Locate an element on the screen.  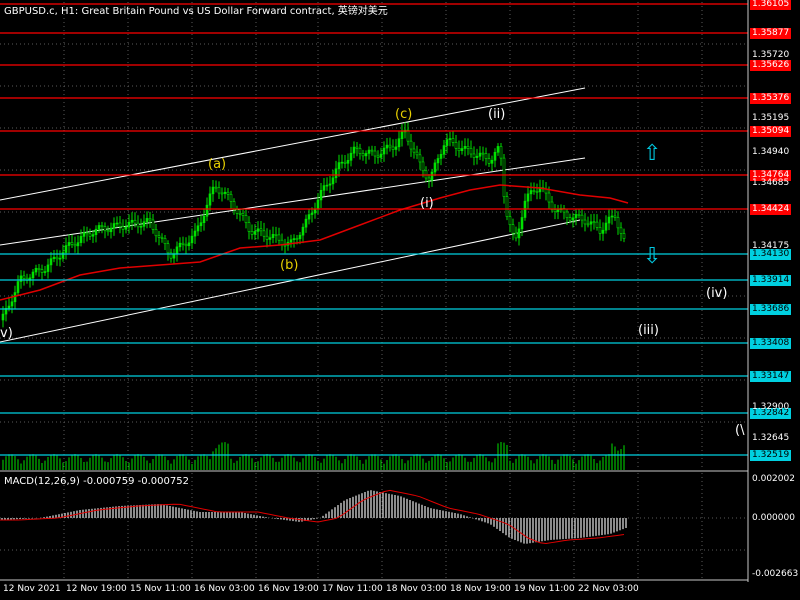
down-arrow-icon: ⇩ is located at coordinates (652, 257).